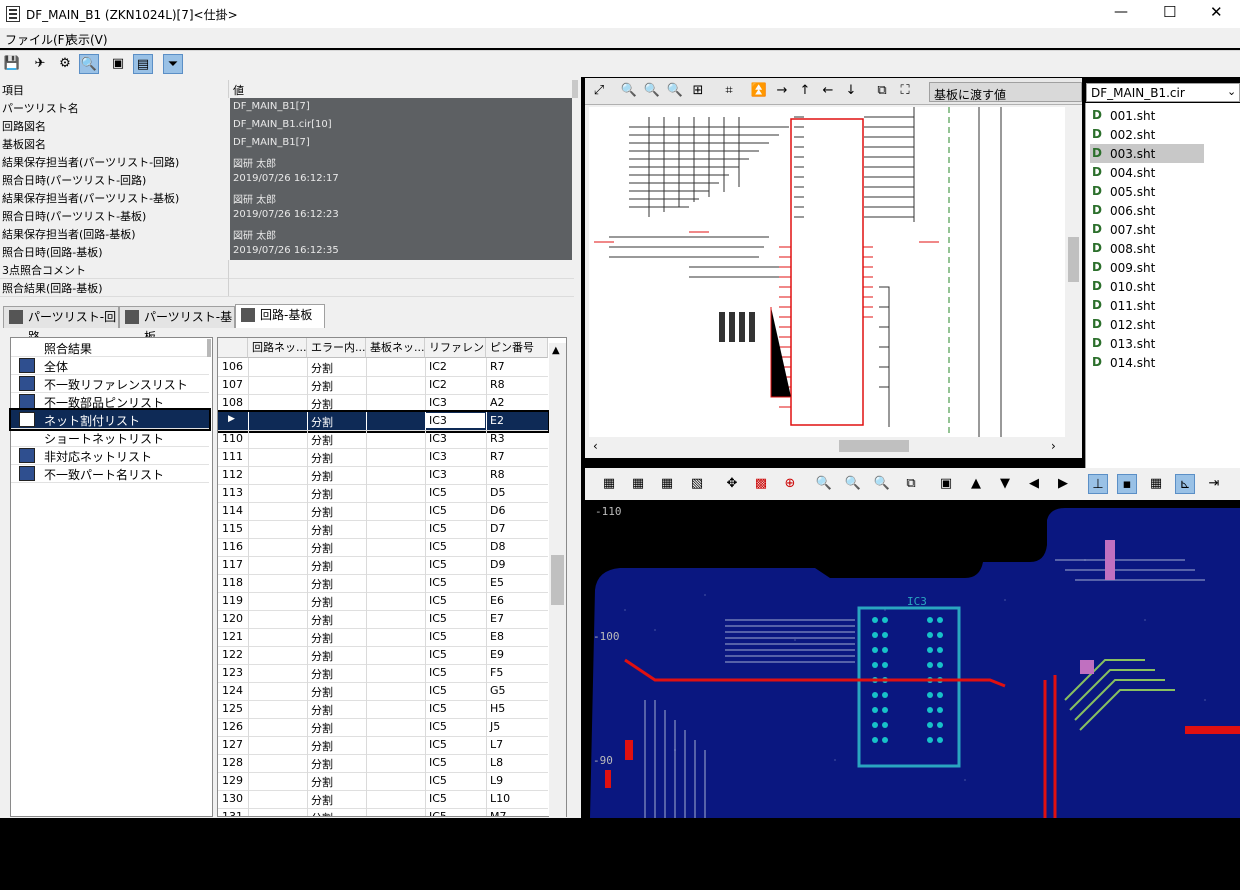 Image resolution: width=1240 pixels, height=890 pixels. I want to click on property-row: 基板図名 DF_MAIN_B1[7], so click(287, 143).